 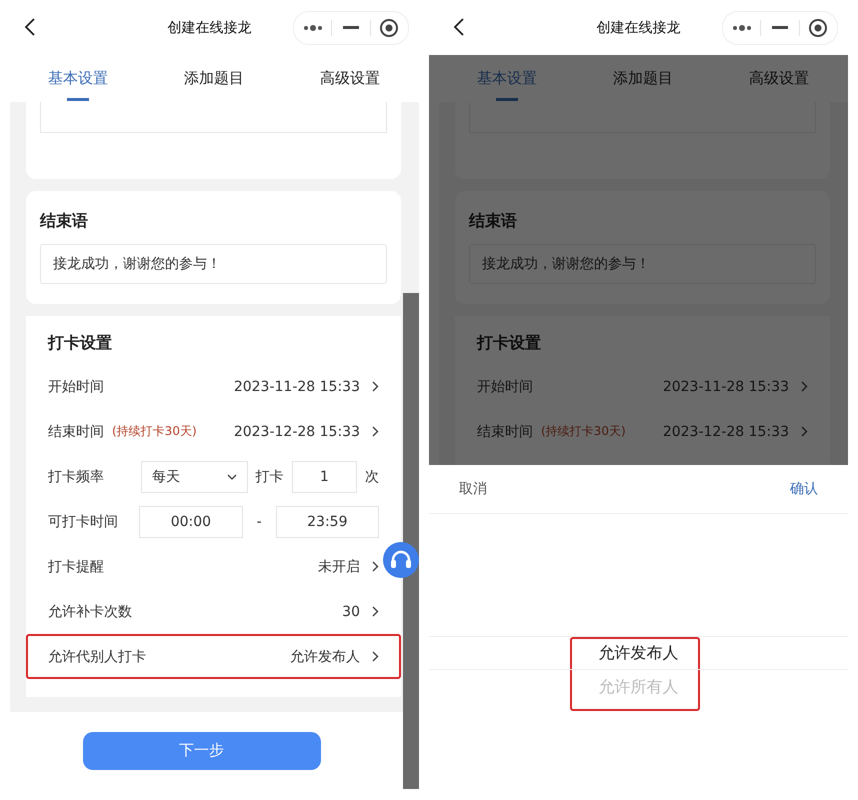 What do you see at coordinates (473, 489) in the screenshot?
I see `cancel-button: 取消` at bounding box center [473, 489].